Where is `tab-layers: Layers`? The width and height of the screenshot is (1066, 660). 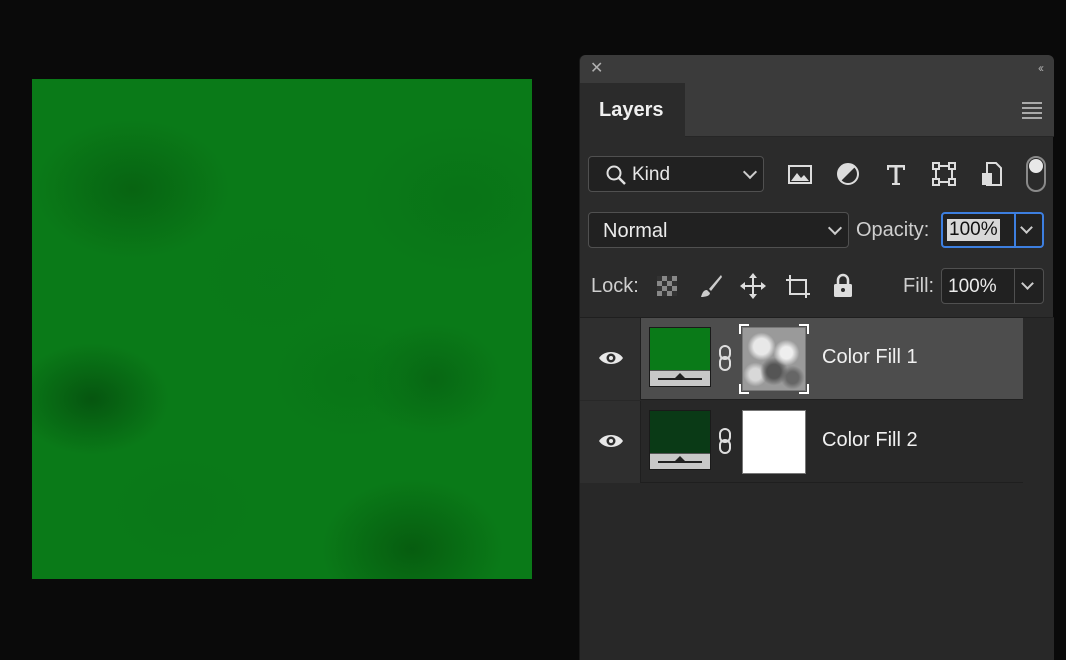
tab-layers: Layers is located at coordinates (632, 110).